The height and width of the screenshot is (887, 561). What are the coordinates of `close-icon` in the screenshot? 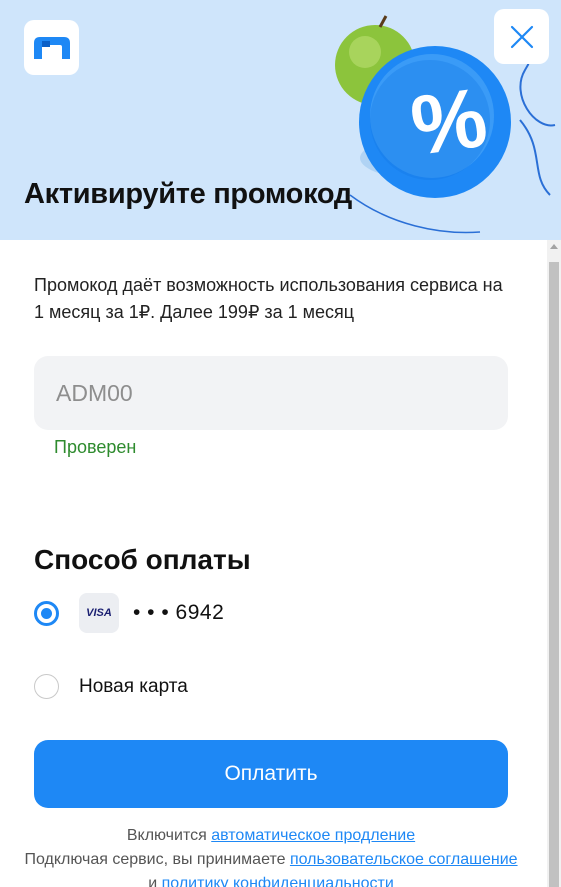 It's located at (521, 36).